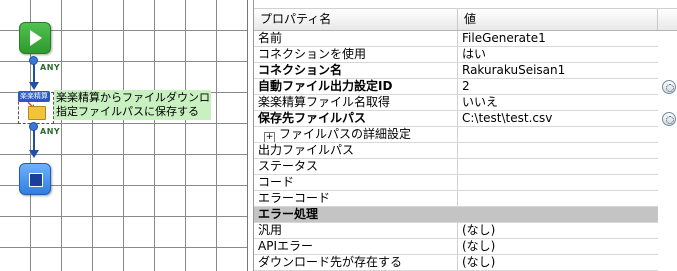 The width and height of the screenshot is (677, 271). Describe the element at coordinates (558, 86) in the screenshot. I see `property-value: 2` at that location.